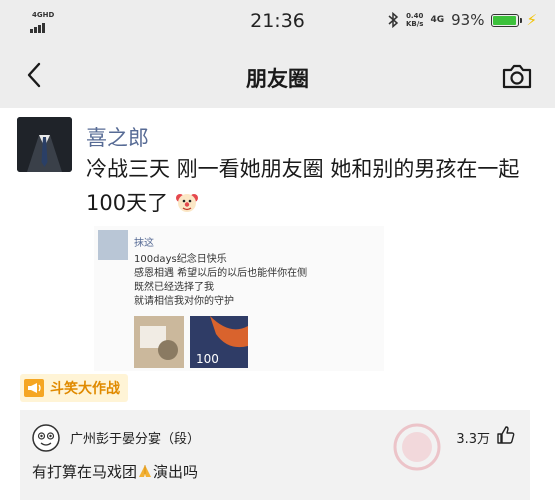  What do you see at coordinates (34, 388) in the screenshot?
I see `megaphone-icon` at bounding box center [34, 388].